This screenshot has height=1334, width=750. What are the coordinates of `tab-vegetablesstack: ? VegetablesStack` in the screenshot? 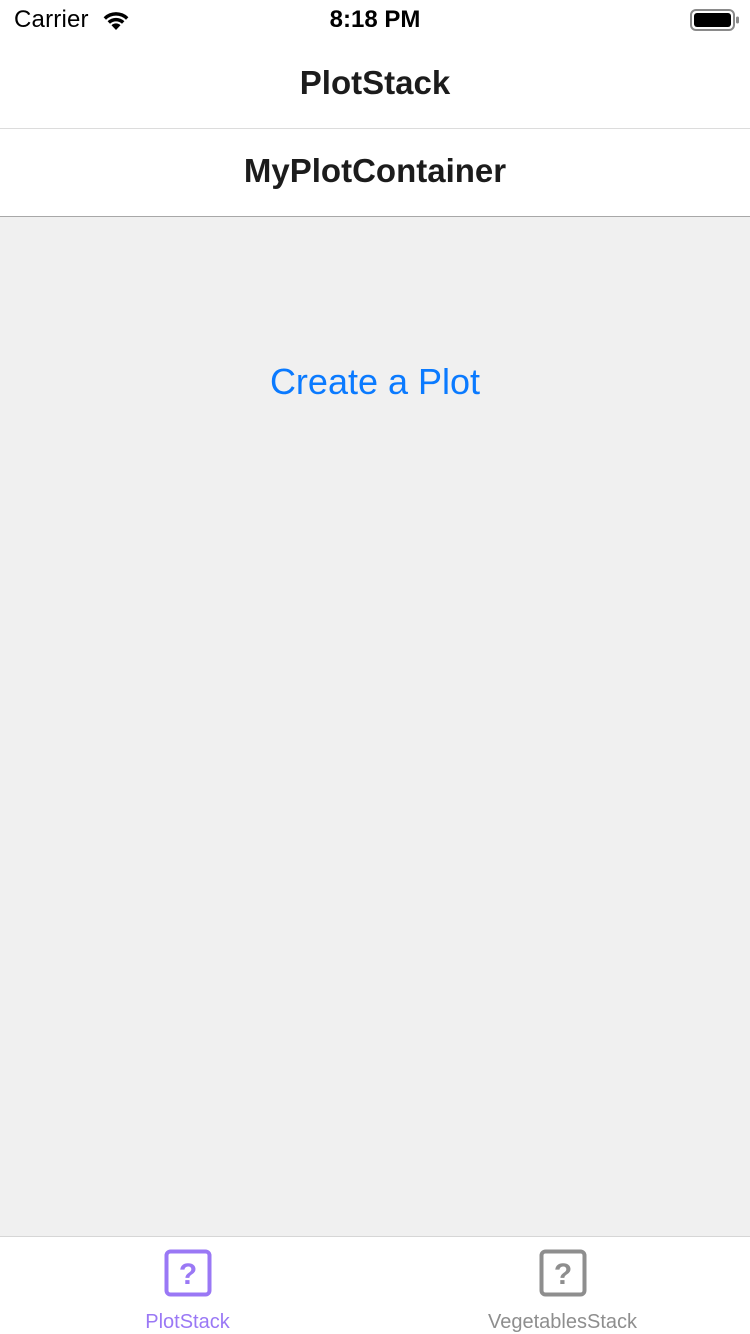 It's located at (562, 1285).